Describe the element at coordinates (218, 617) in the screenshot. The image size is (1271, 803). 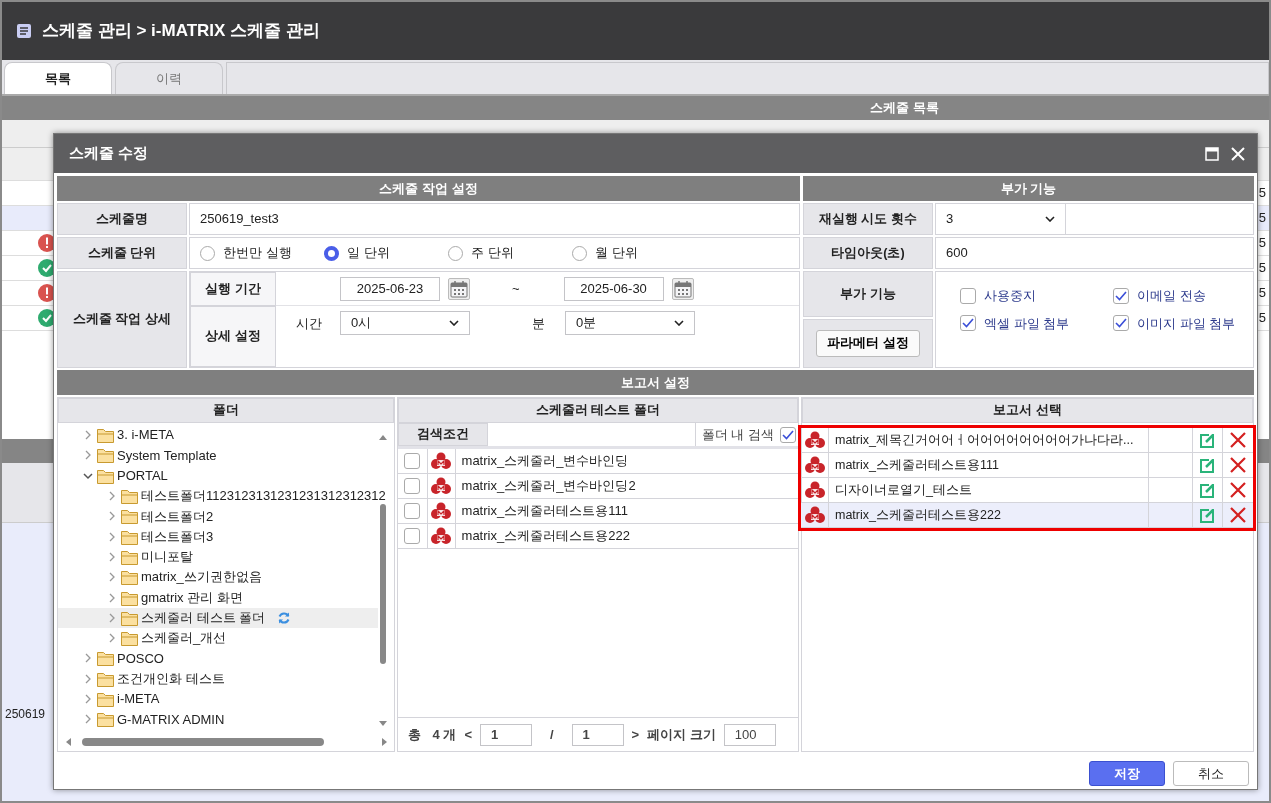
I see `tree-item: 스케줄러 테스트 폴더` at that location.